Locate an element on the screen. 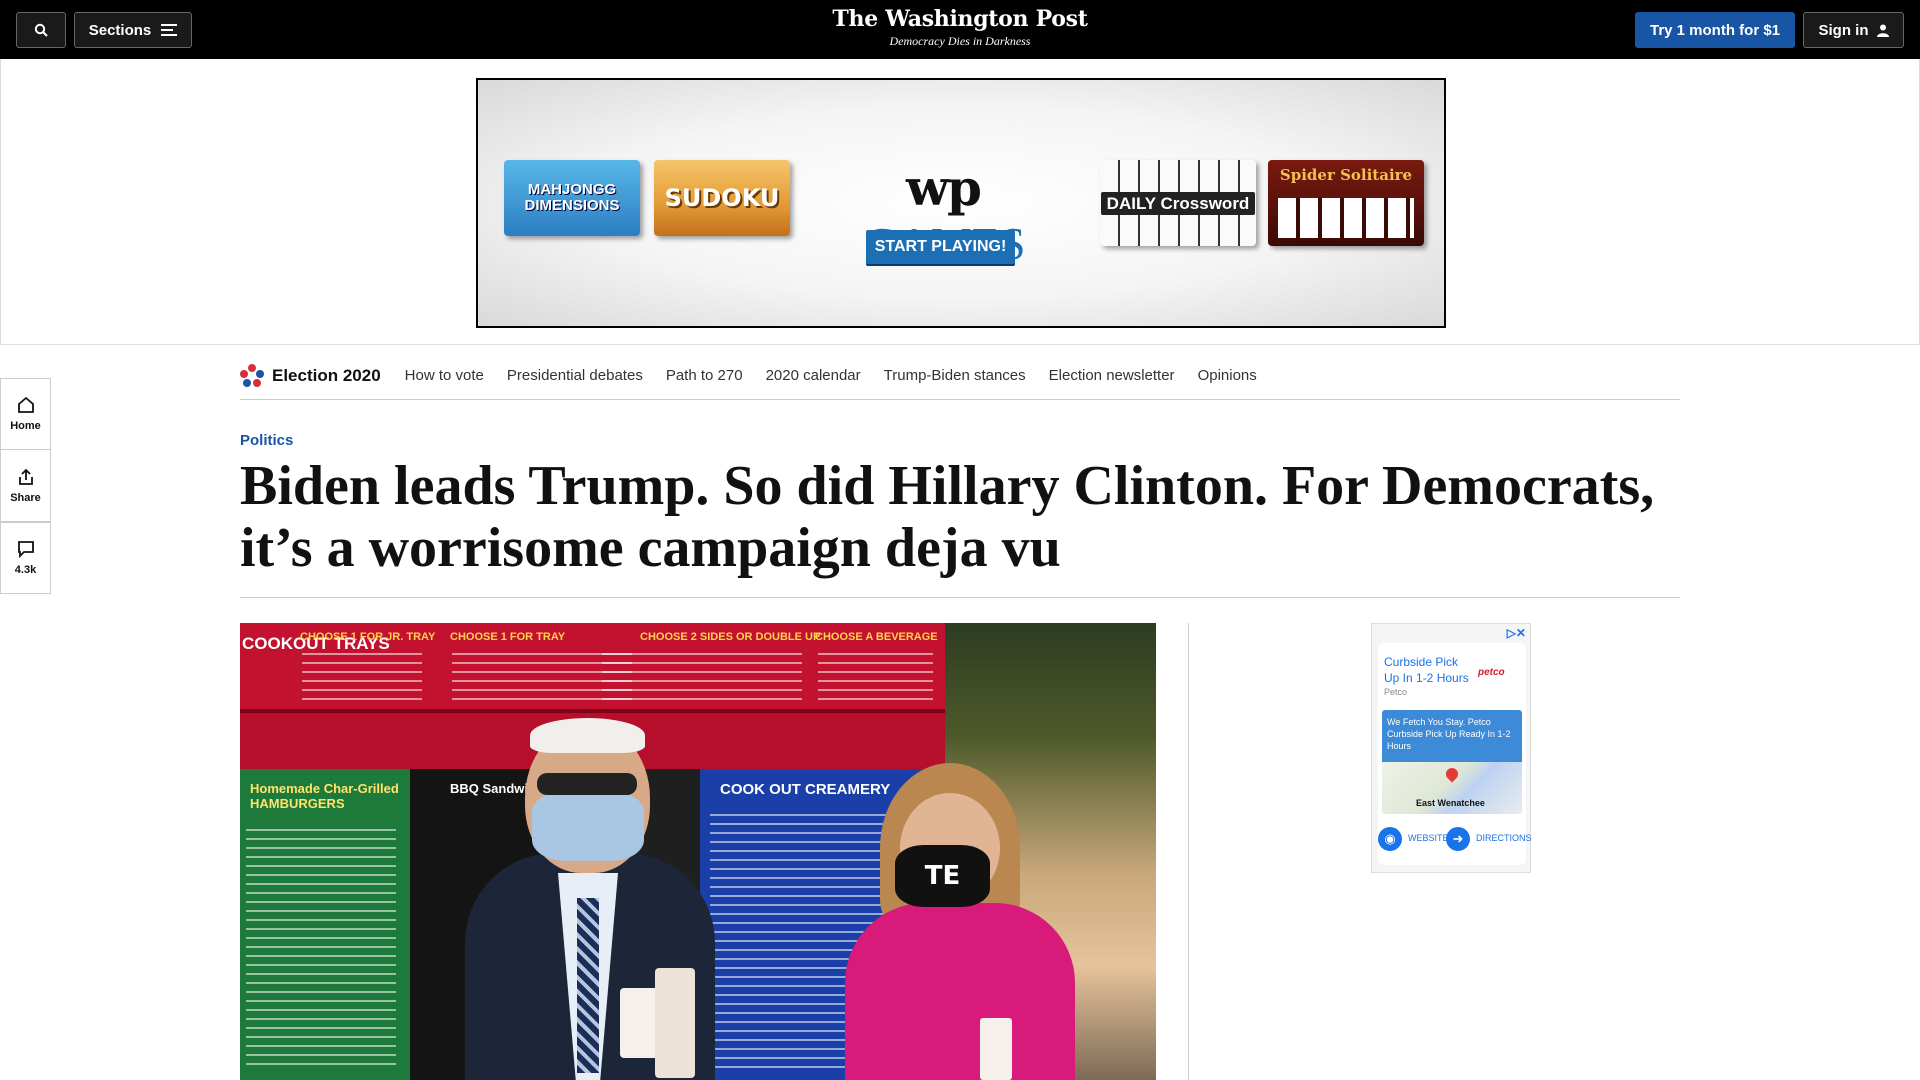 The width and height of the screenshot is (1920, 1080). nav-how-to-vote: How to vote is located at coordinates (444, 375).